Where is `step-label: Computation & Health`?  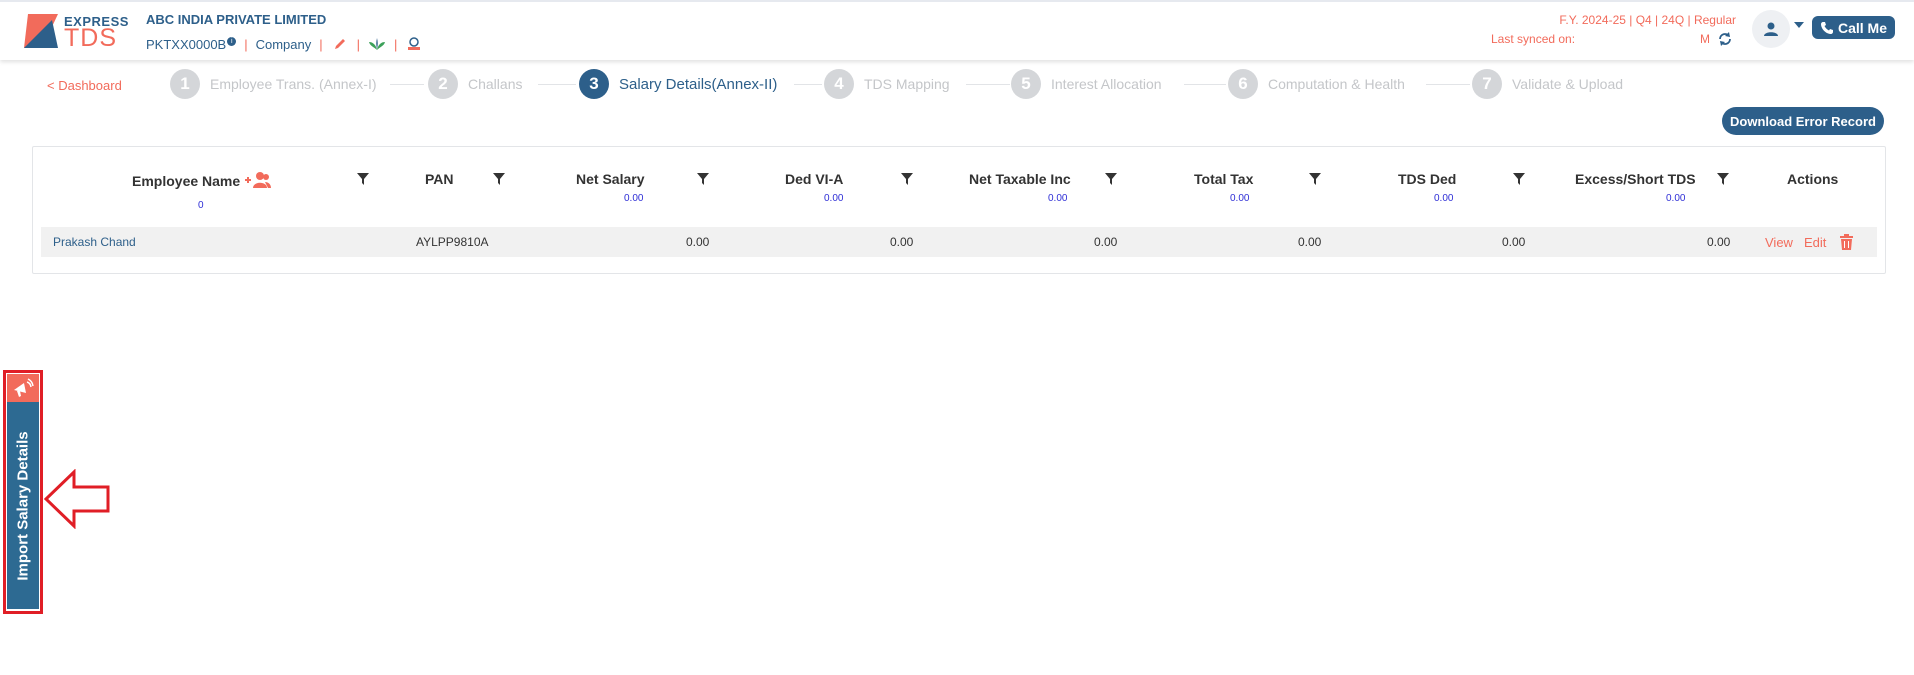
step-label: Computation & Health is located at coordinates (1336, 84).